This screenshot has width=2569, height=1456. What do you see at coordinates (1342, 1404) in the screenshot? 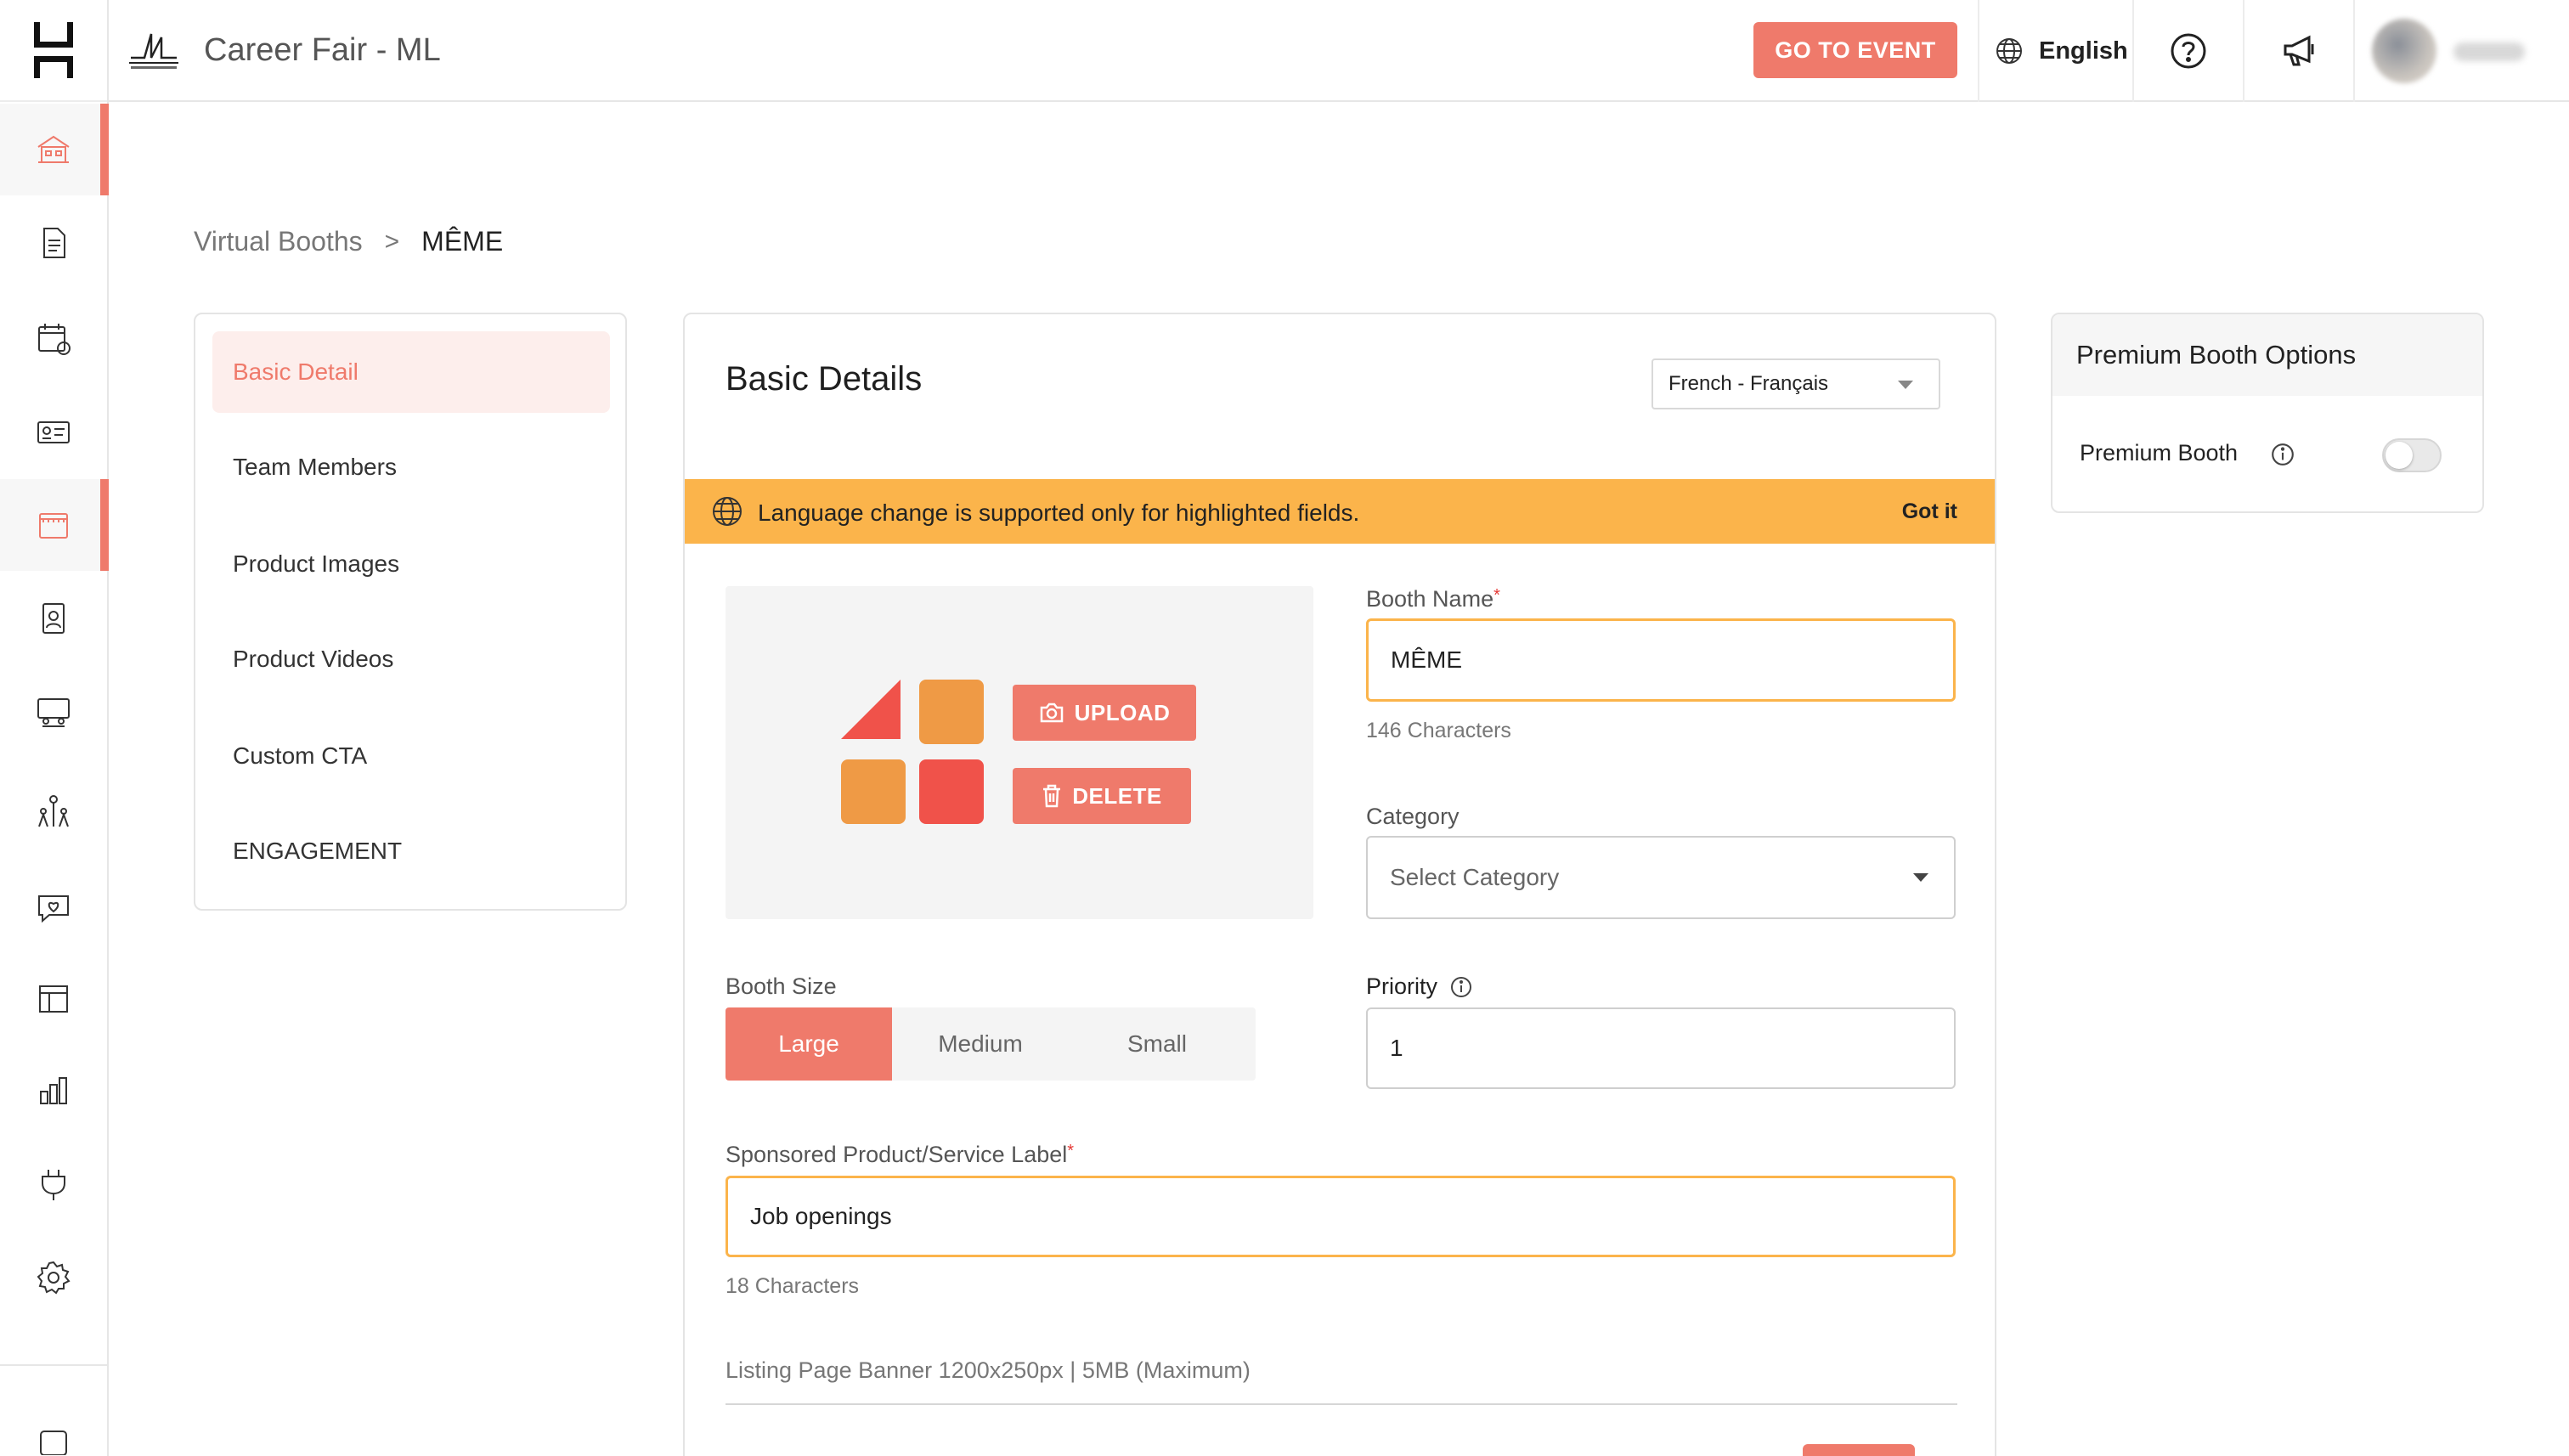
I see `listing-banner-divider` at bounding box center [1342, 1404].